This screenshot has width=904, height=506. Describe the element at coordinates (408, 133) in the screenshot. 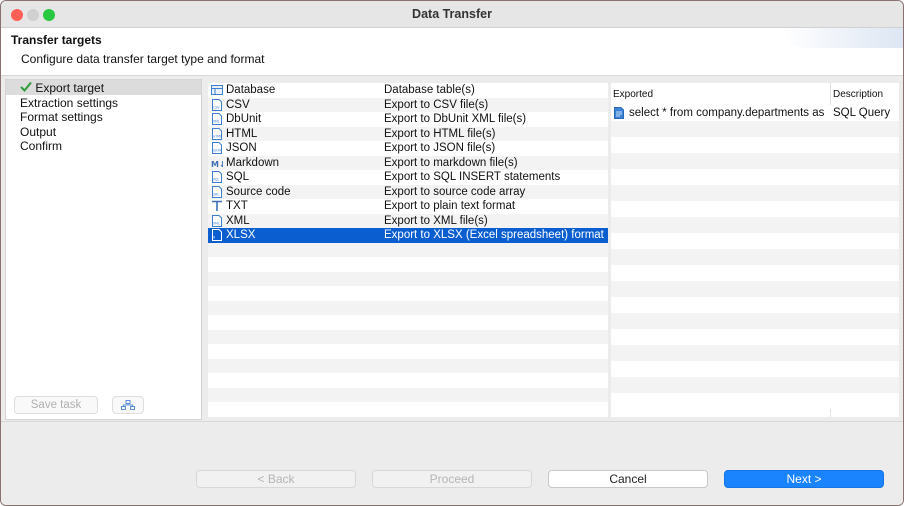

I see `format-row: HTML HTML Export to HTML file(s)` at that location.